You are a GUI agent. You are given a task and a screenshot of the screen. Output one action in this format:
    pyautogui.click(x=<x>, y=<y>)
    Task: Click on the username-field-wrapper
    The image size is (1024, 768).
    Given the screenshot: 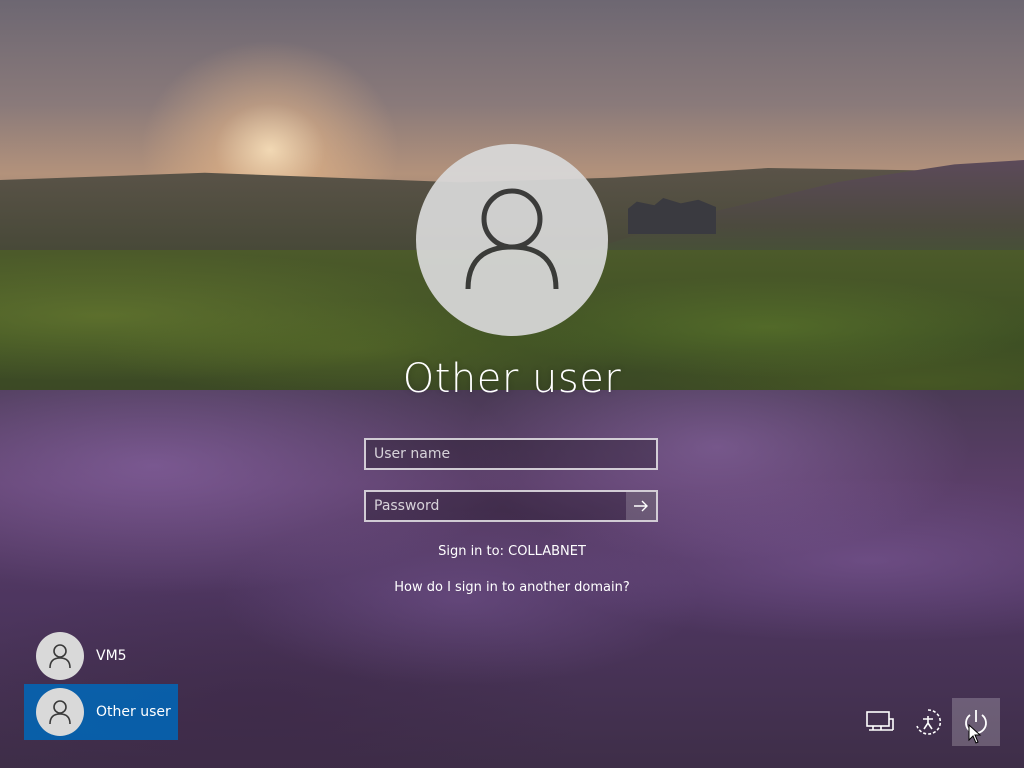 What is the action you would take?
    pyautogui.click(x=511, y=454)
    